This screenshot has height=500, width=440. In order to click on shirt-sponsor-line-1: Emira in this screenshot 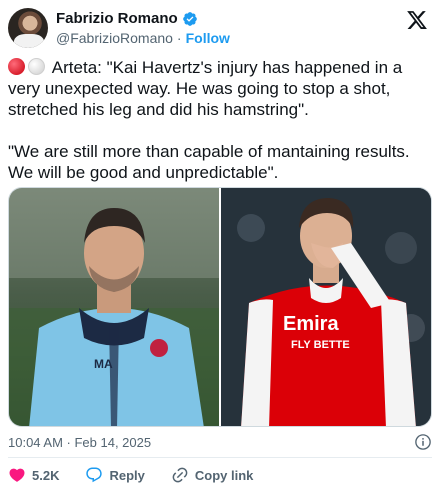, I will do `click(311, 324)`.